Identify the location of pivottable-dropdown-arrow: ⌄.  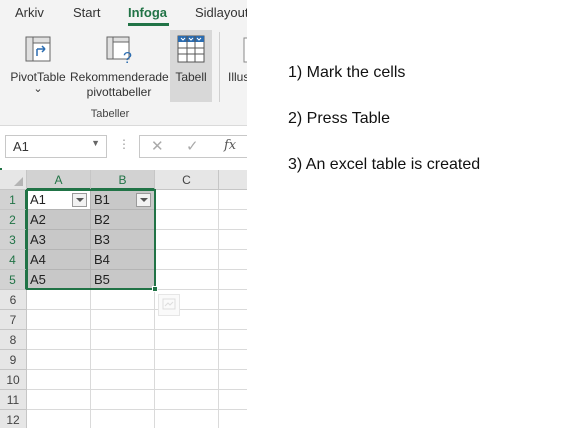
(38, 89).